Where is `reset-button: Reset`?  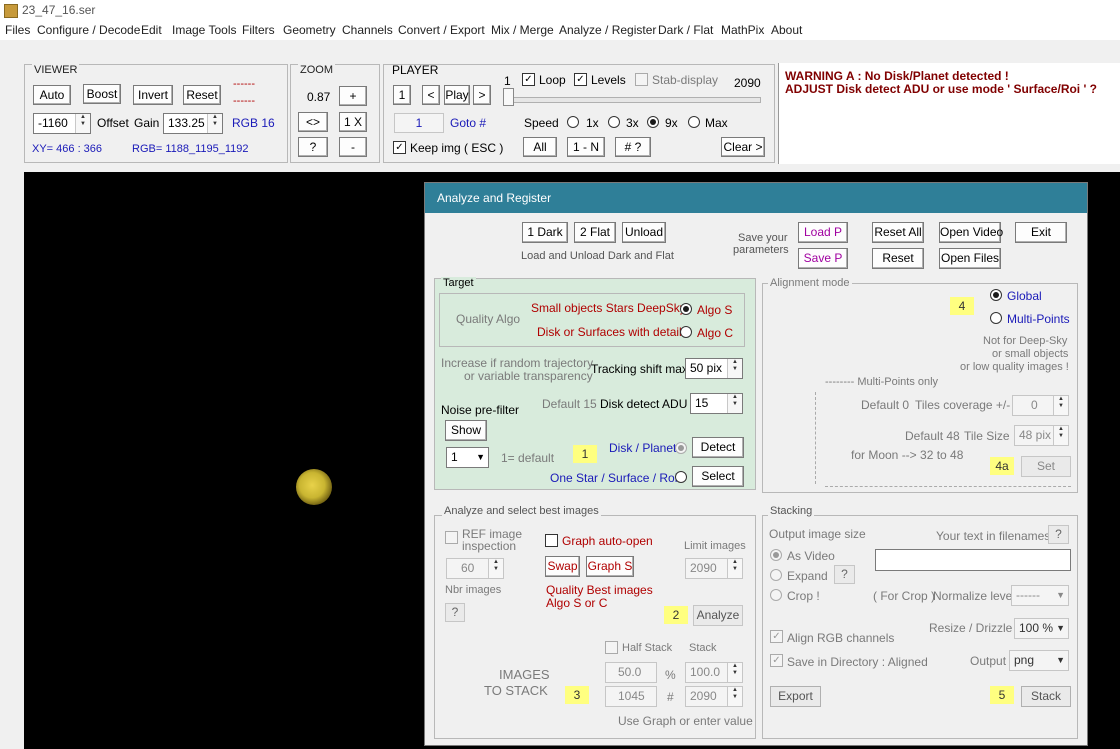 reset-button: Reset is located at coordinates (898, 258).